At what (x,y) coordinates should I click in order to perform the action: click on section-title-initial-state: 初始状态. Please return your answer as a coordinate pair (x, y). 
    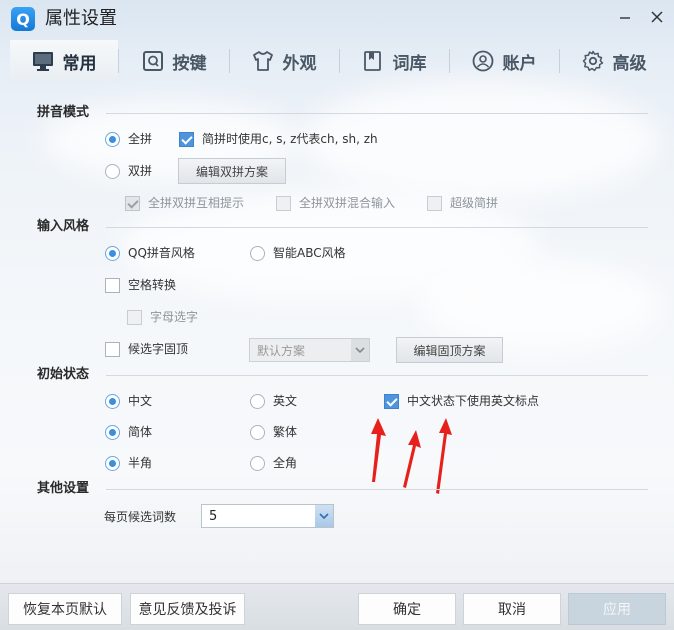
    Looking at the image, I should click on (63, 374).